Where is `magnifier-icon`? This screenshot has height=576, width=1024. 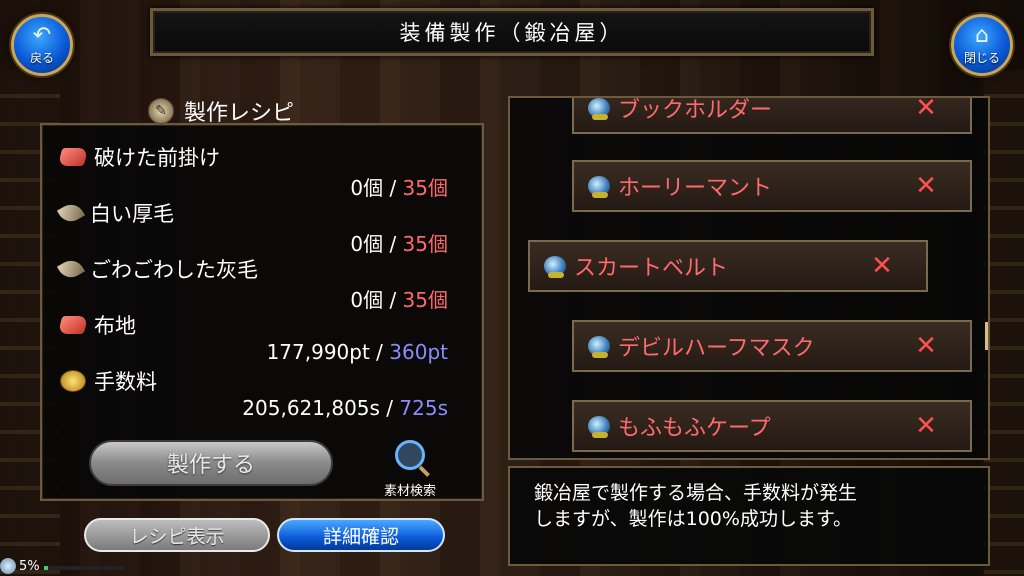 magnifier-icon is located at coordinates (410, 455).